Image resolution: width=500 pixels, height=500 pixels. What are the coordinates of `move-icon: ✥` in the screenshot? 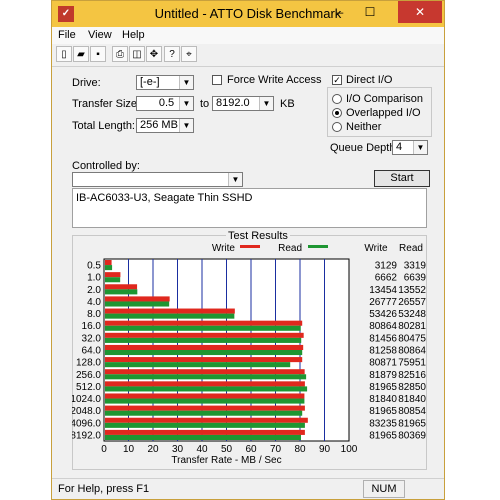 It's located at (154, 54).